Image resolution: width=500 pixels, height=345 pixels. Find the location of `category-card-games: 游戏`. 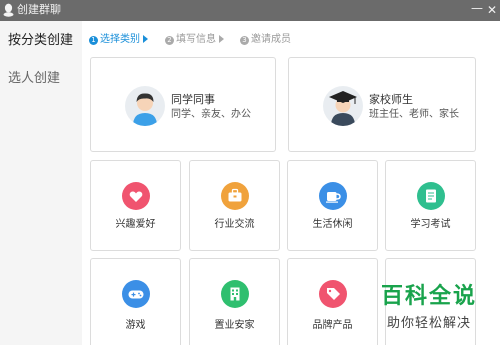

category-card-games: 游戏 is located at coordinates (135, 301).